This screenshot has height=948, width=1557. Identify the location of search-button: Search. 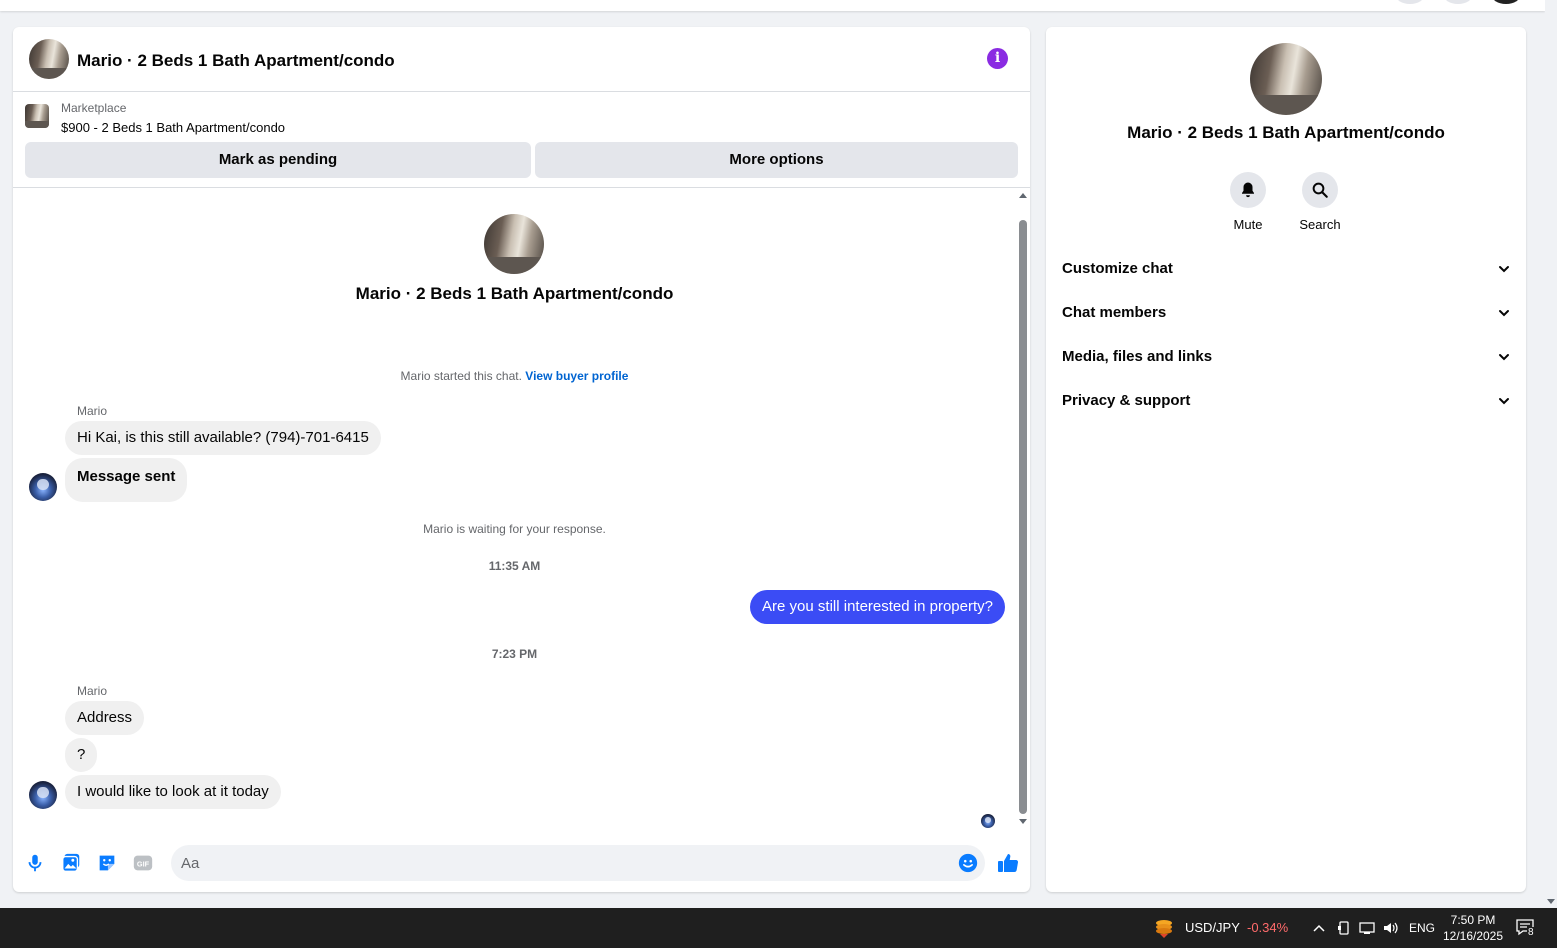
(1320, 202).